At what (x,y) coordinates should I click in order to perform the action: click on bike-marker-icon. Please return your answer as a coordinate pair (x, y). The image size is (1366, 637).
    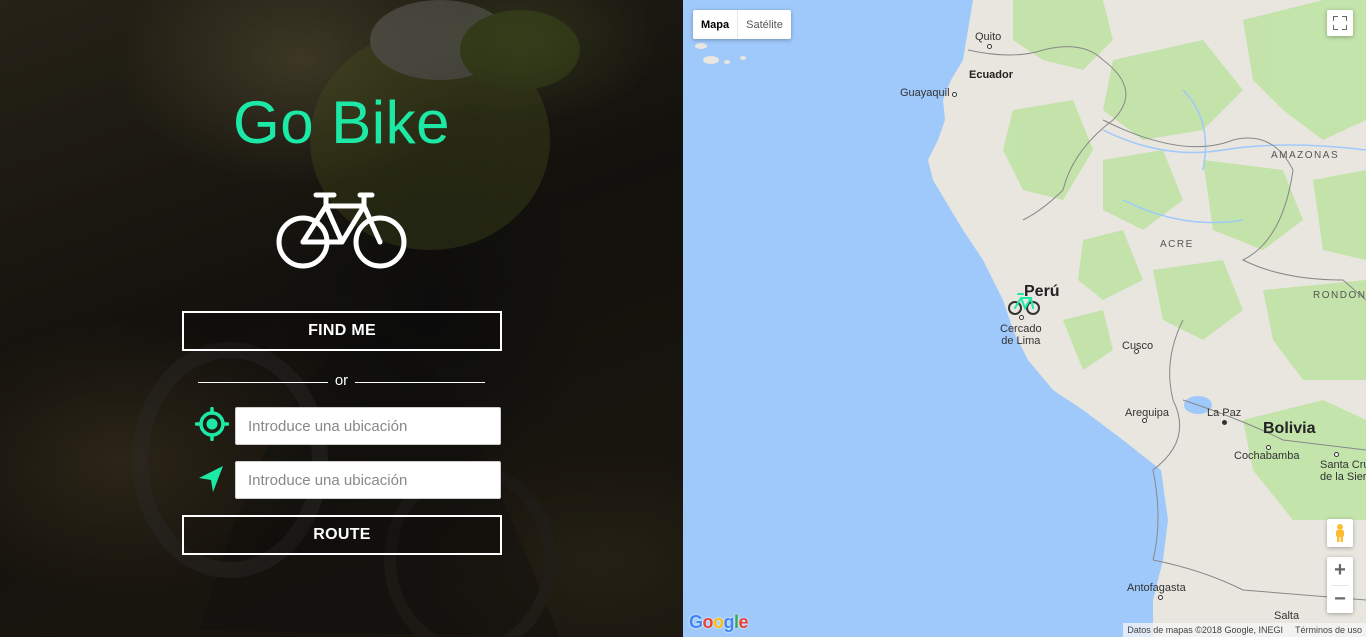
    Looking at the image, I should click on (1024, 304).